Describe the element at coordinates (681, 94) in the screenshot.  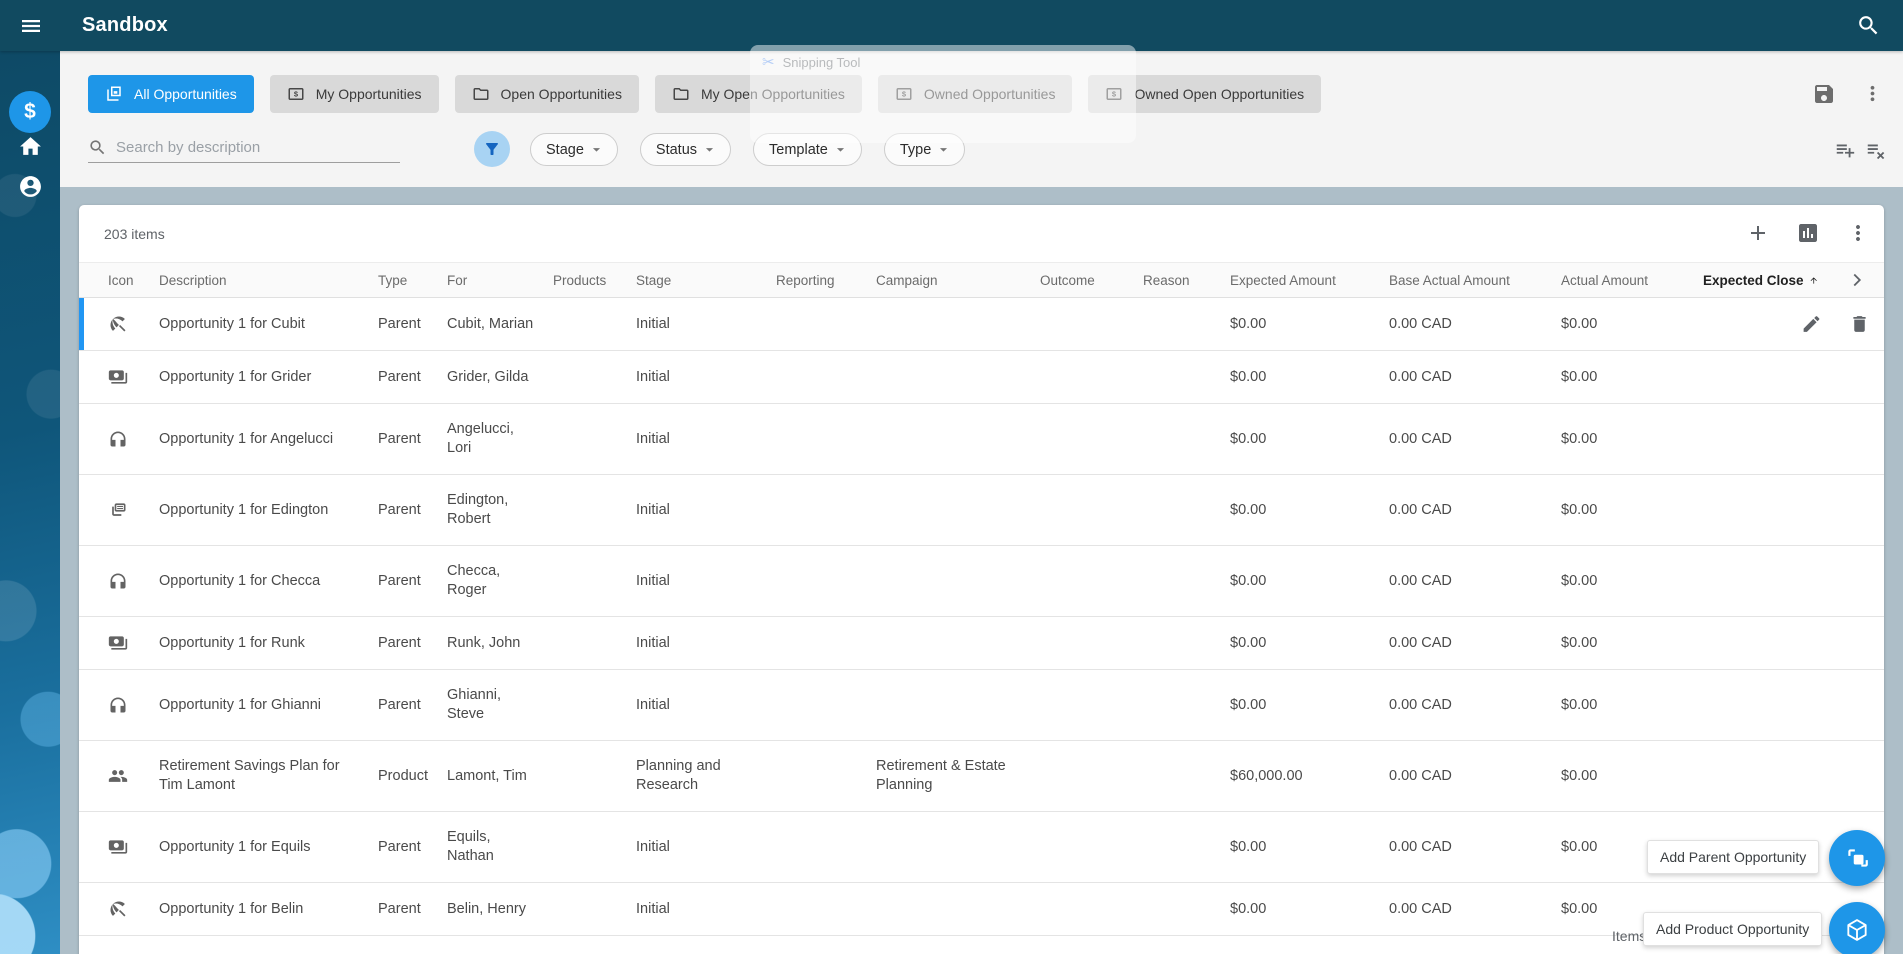
I see `folder-icon` at that location.